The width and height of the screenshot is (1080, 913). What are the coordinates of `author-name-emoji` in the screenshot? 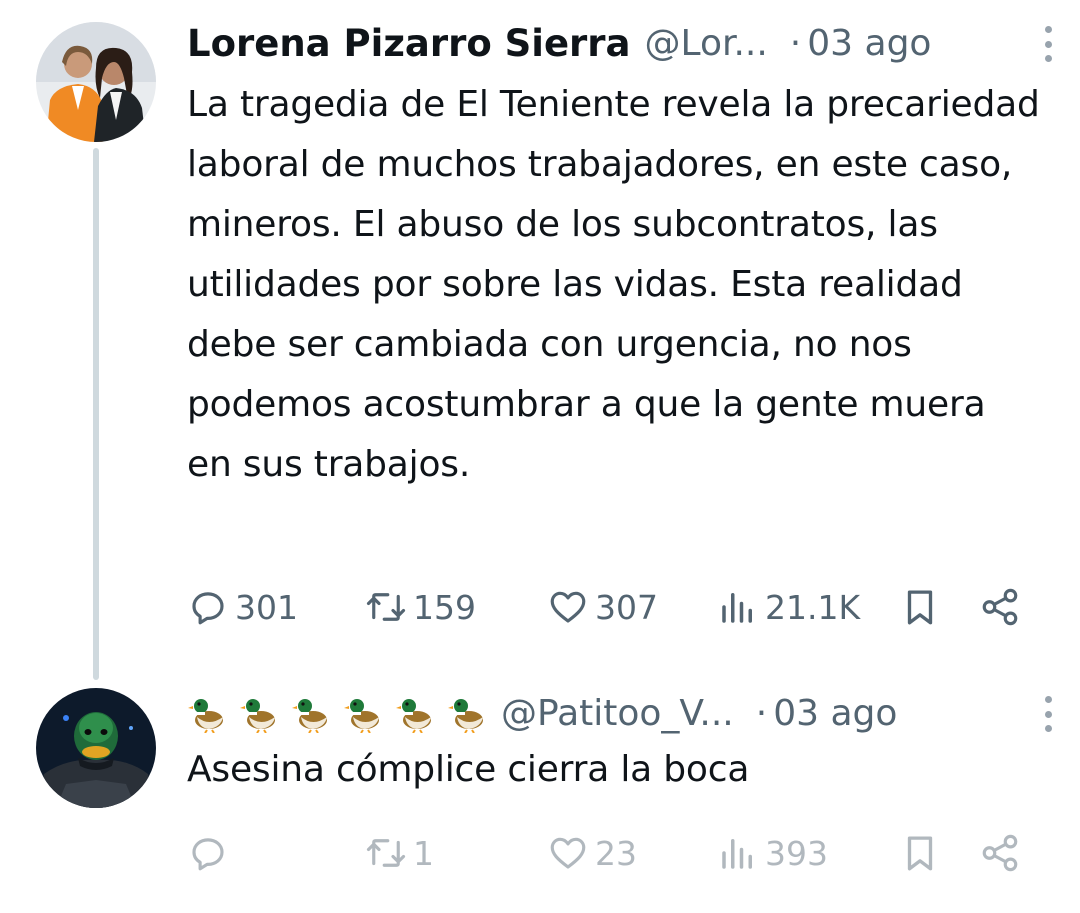 It's located at (337, 713).